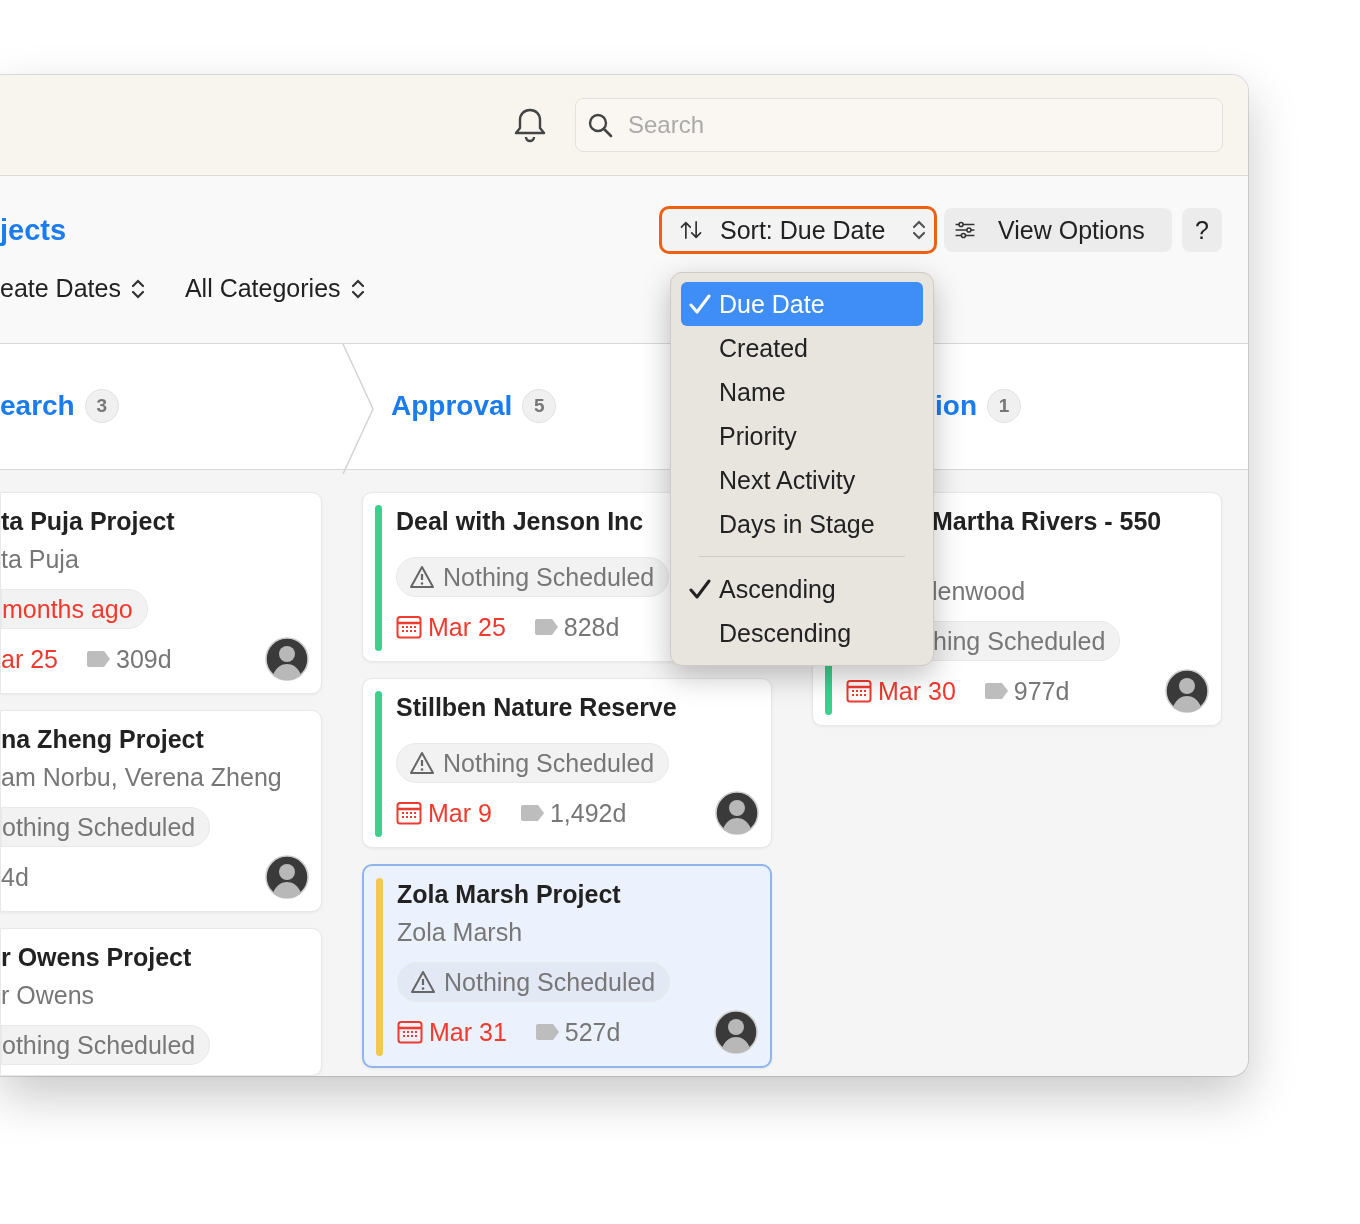  Describe the element at coordinates (161, 593) in the screenshot. I see `card: ta Puja Project ta Puja months ago ar 25 309d` at that location.